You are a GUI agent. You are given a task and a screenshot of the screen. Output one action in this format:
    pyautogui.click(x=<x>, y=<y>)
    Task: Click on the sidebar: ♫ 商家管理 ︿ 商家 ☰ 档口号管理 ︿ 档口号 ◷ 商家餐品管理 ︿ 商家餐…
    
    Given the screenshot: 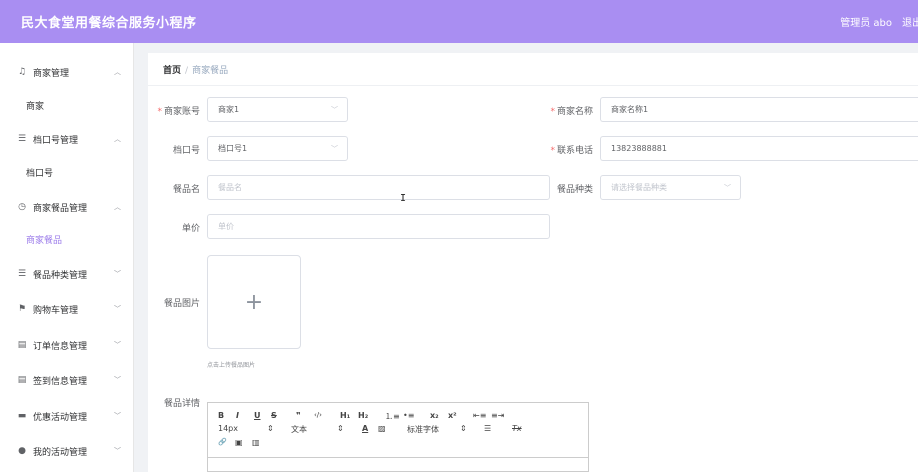 What is the action you would take?
    pyautogui.click(x=67, y=257)
    